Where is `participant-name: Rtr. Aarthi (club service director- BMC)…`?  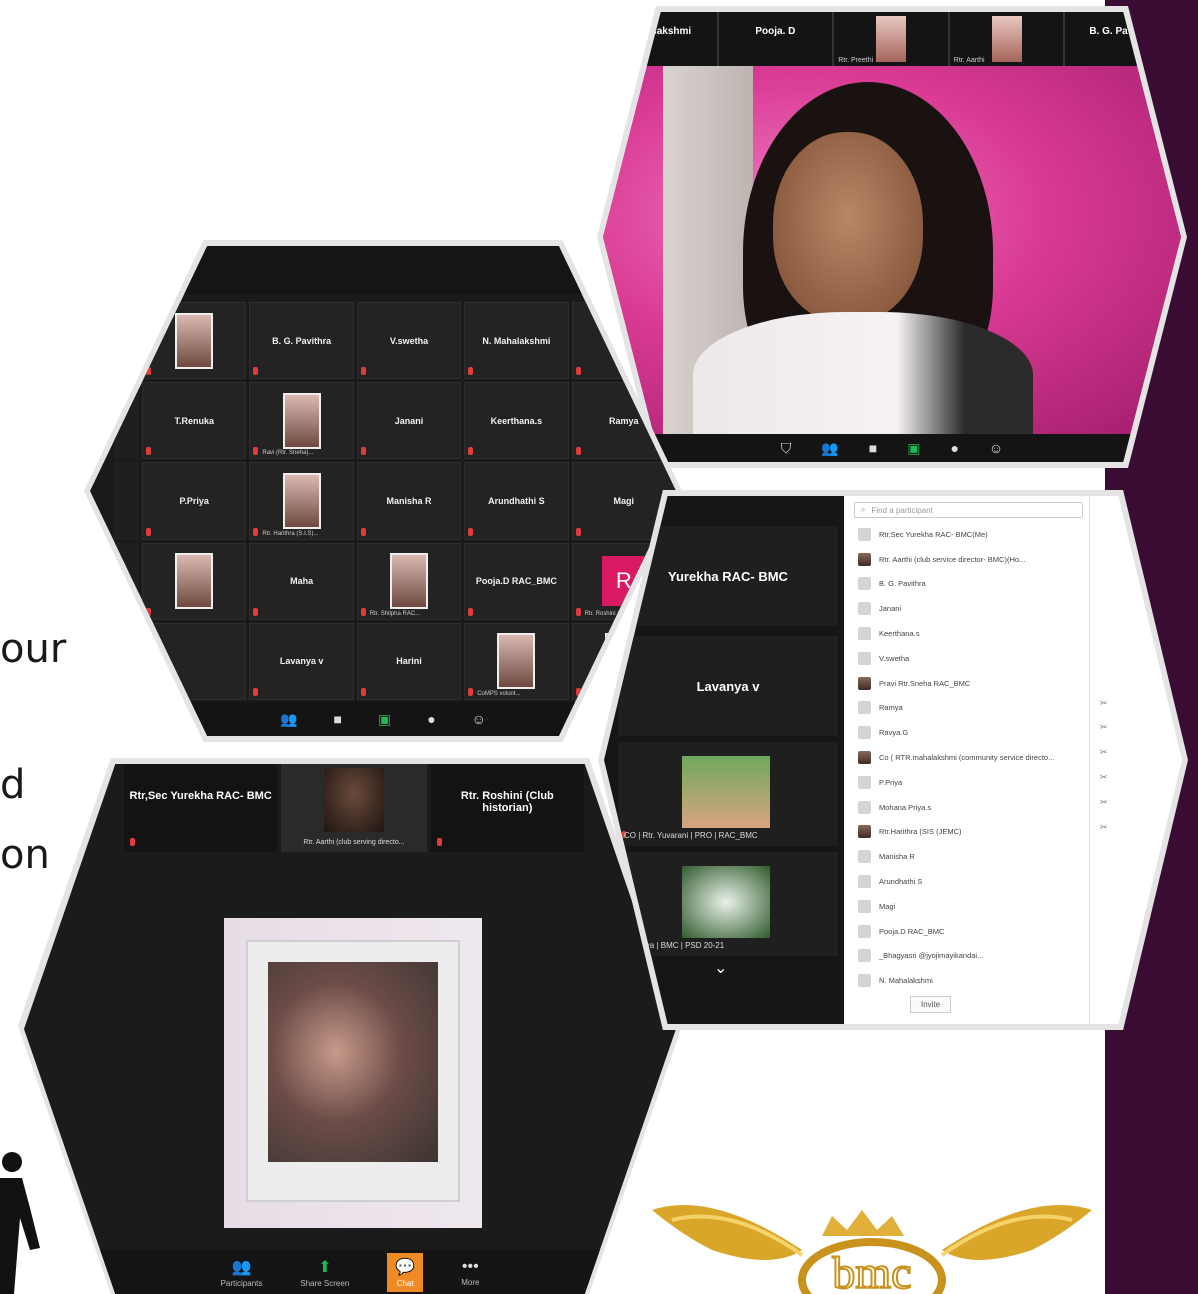
participant-name: Rtr. Aarthi (club service director- BMC)… is located at coordinates (952, 559).